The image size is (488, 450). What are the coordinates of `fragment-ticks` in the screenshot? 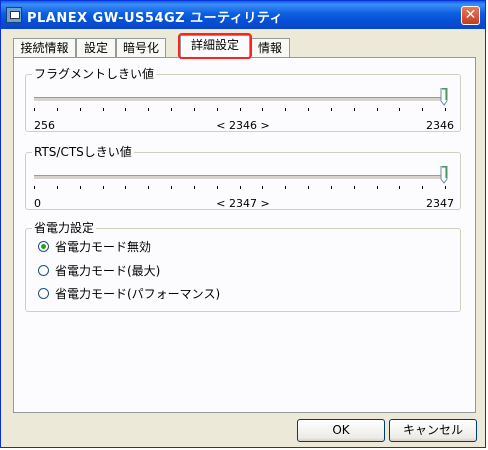 It's located at (240, 110).